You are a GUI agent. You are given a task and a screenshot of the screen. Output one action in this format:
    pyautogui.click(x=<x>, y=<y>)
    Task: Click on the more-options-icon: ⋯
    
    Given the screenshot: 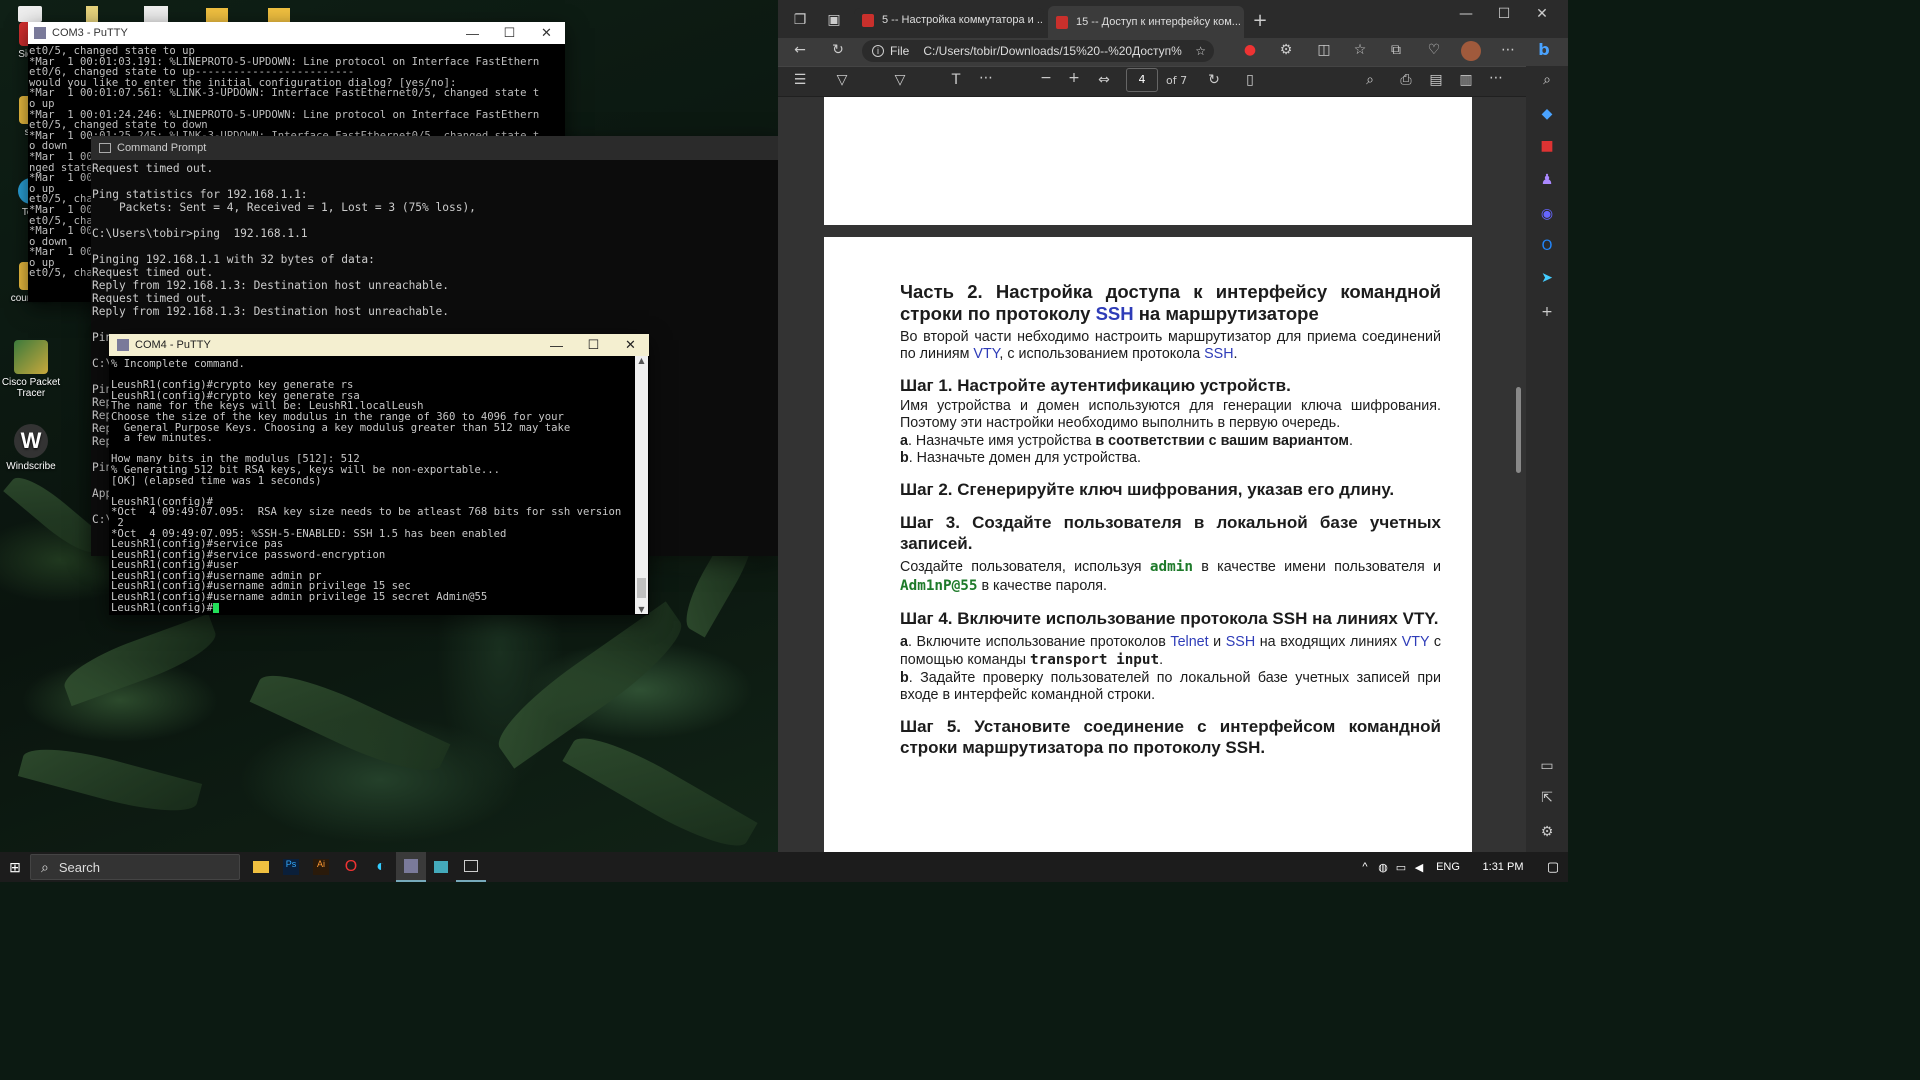 What is the action you would take?
    pyautogui.click(x=1496, y=78)
    